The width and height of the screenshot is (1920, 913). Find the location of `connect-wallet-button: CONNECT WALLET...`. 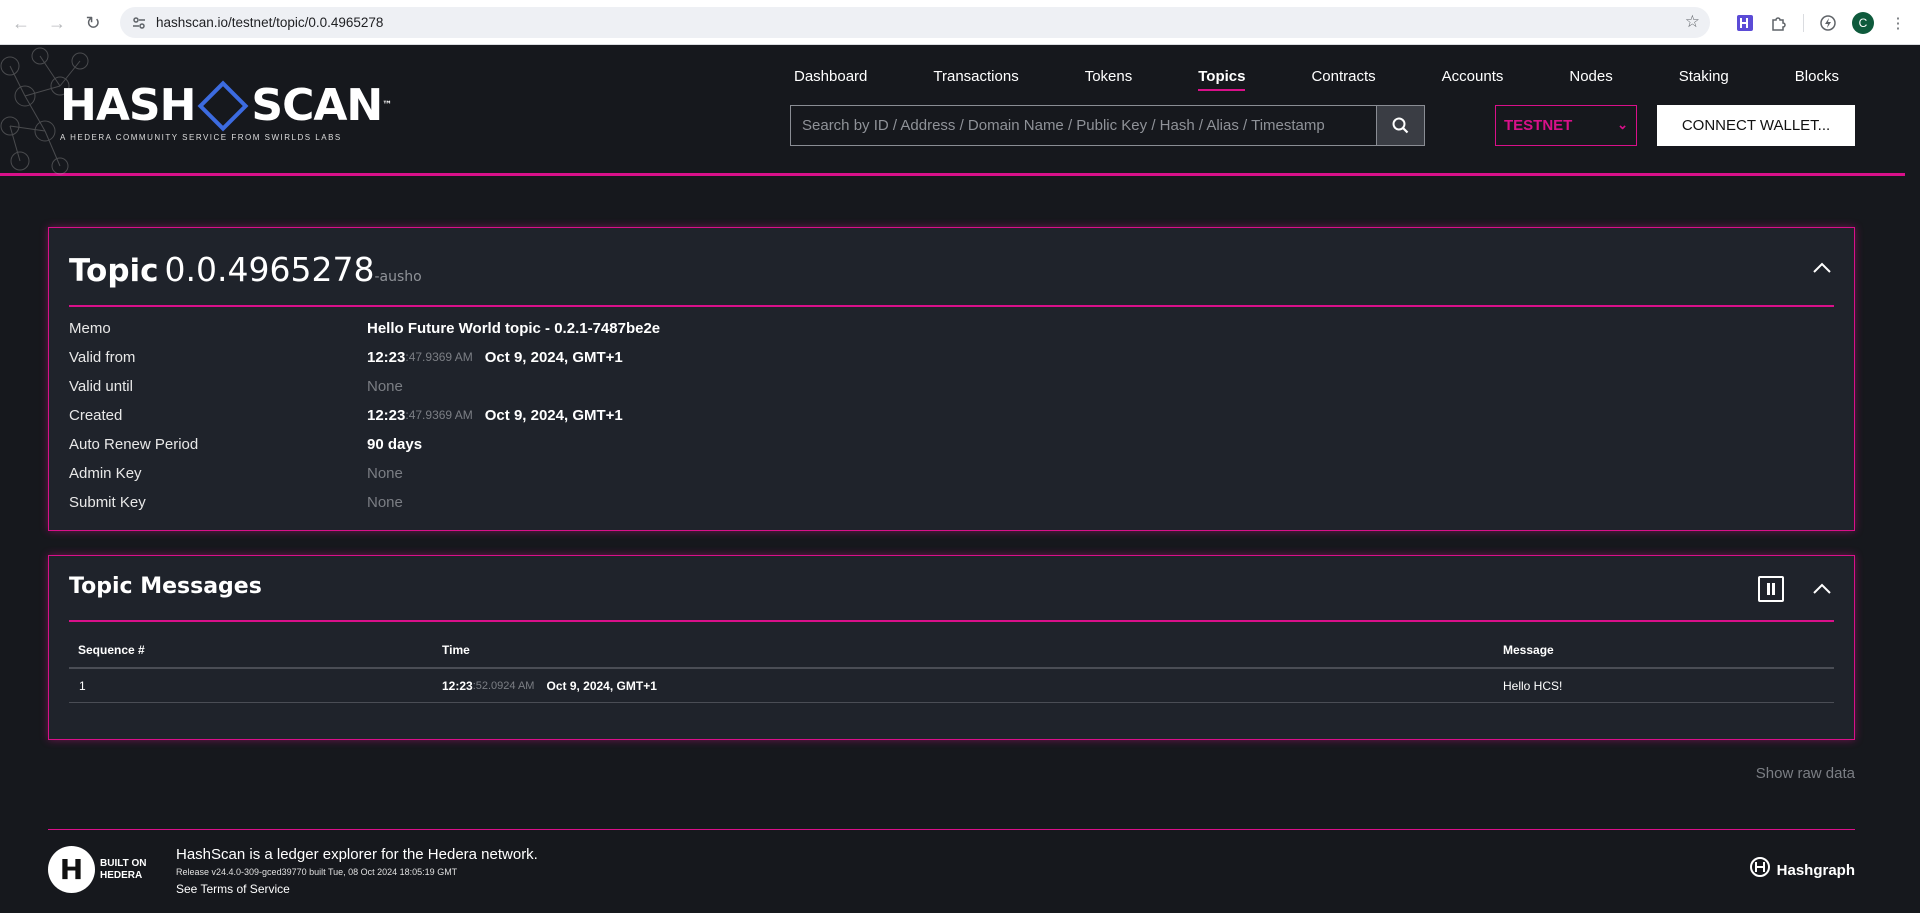

connect-wallet-button: CONNECT WALLET... is located at coordinates (1756, 125).